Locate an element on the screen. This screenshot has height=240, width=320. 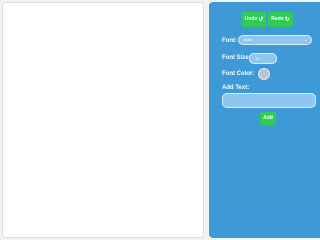
font-size-value: 16 is located at coordinates (257, 58).